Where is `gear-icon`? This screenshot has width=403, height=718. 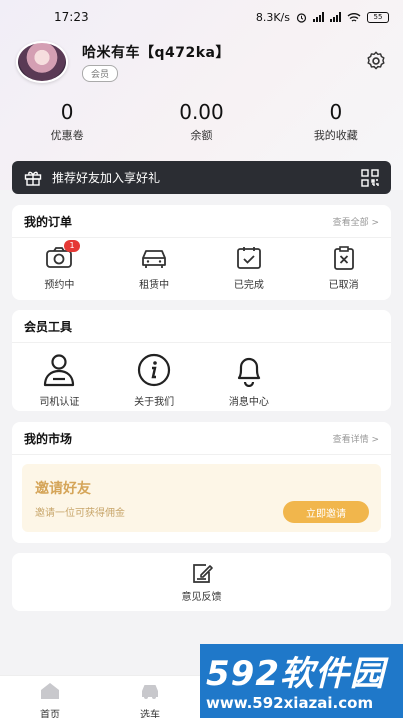 gear-icon is located at coordinates (376, 61).